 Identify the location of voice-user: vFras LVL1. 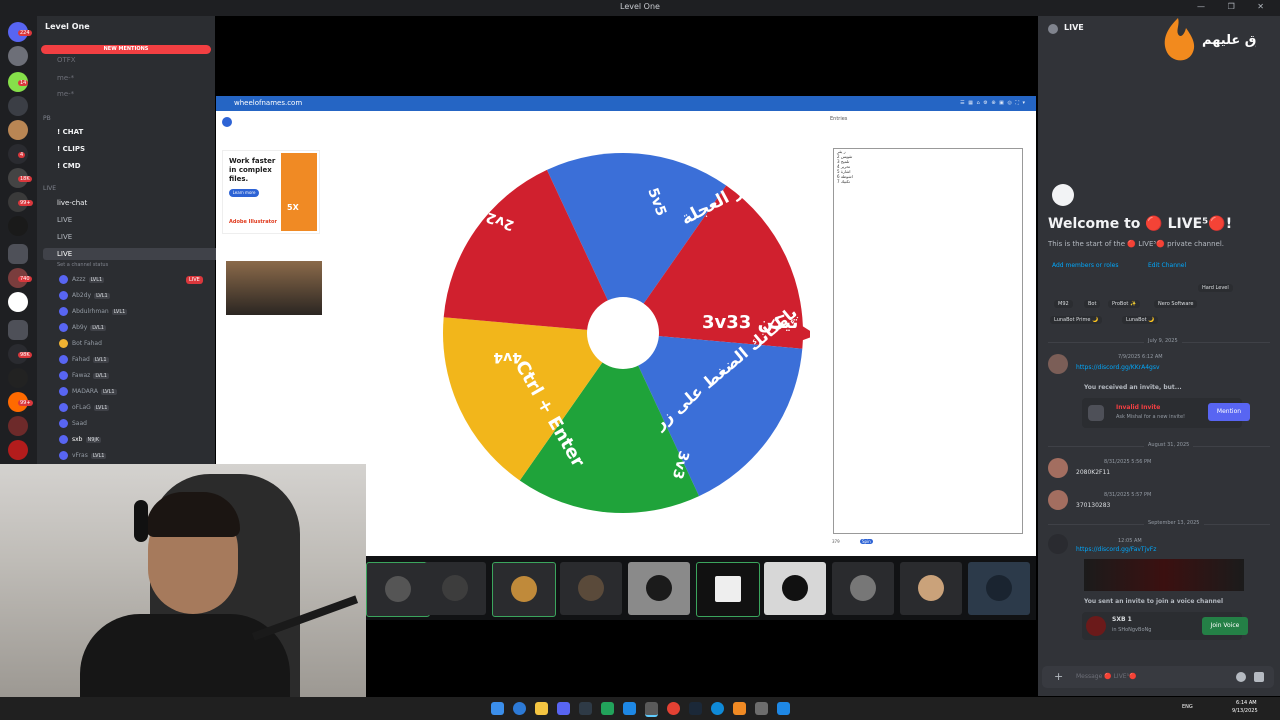
(83, 455).